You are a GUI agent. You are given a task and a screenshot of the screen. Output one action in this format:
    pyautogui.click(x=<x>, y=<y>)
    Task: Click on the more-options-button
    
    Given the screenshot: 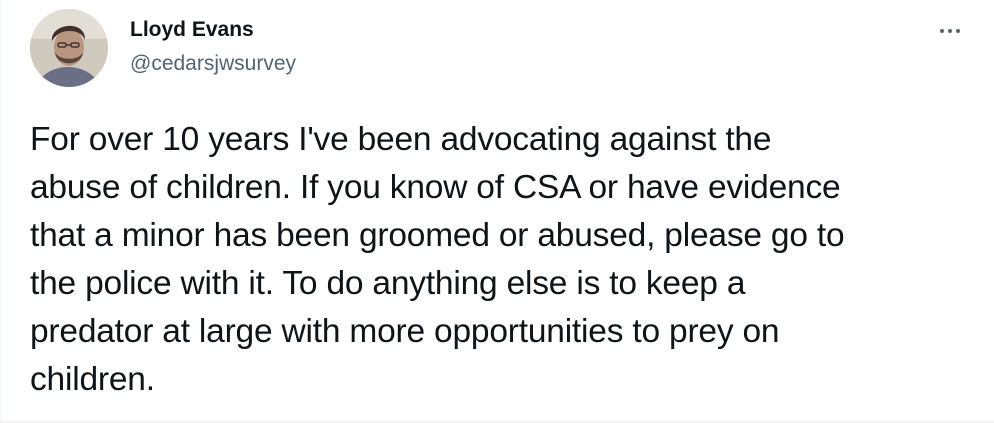 What is the action you would take?
    pyautogui.click(x=950, y=31)
    